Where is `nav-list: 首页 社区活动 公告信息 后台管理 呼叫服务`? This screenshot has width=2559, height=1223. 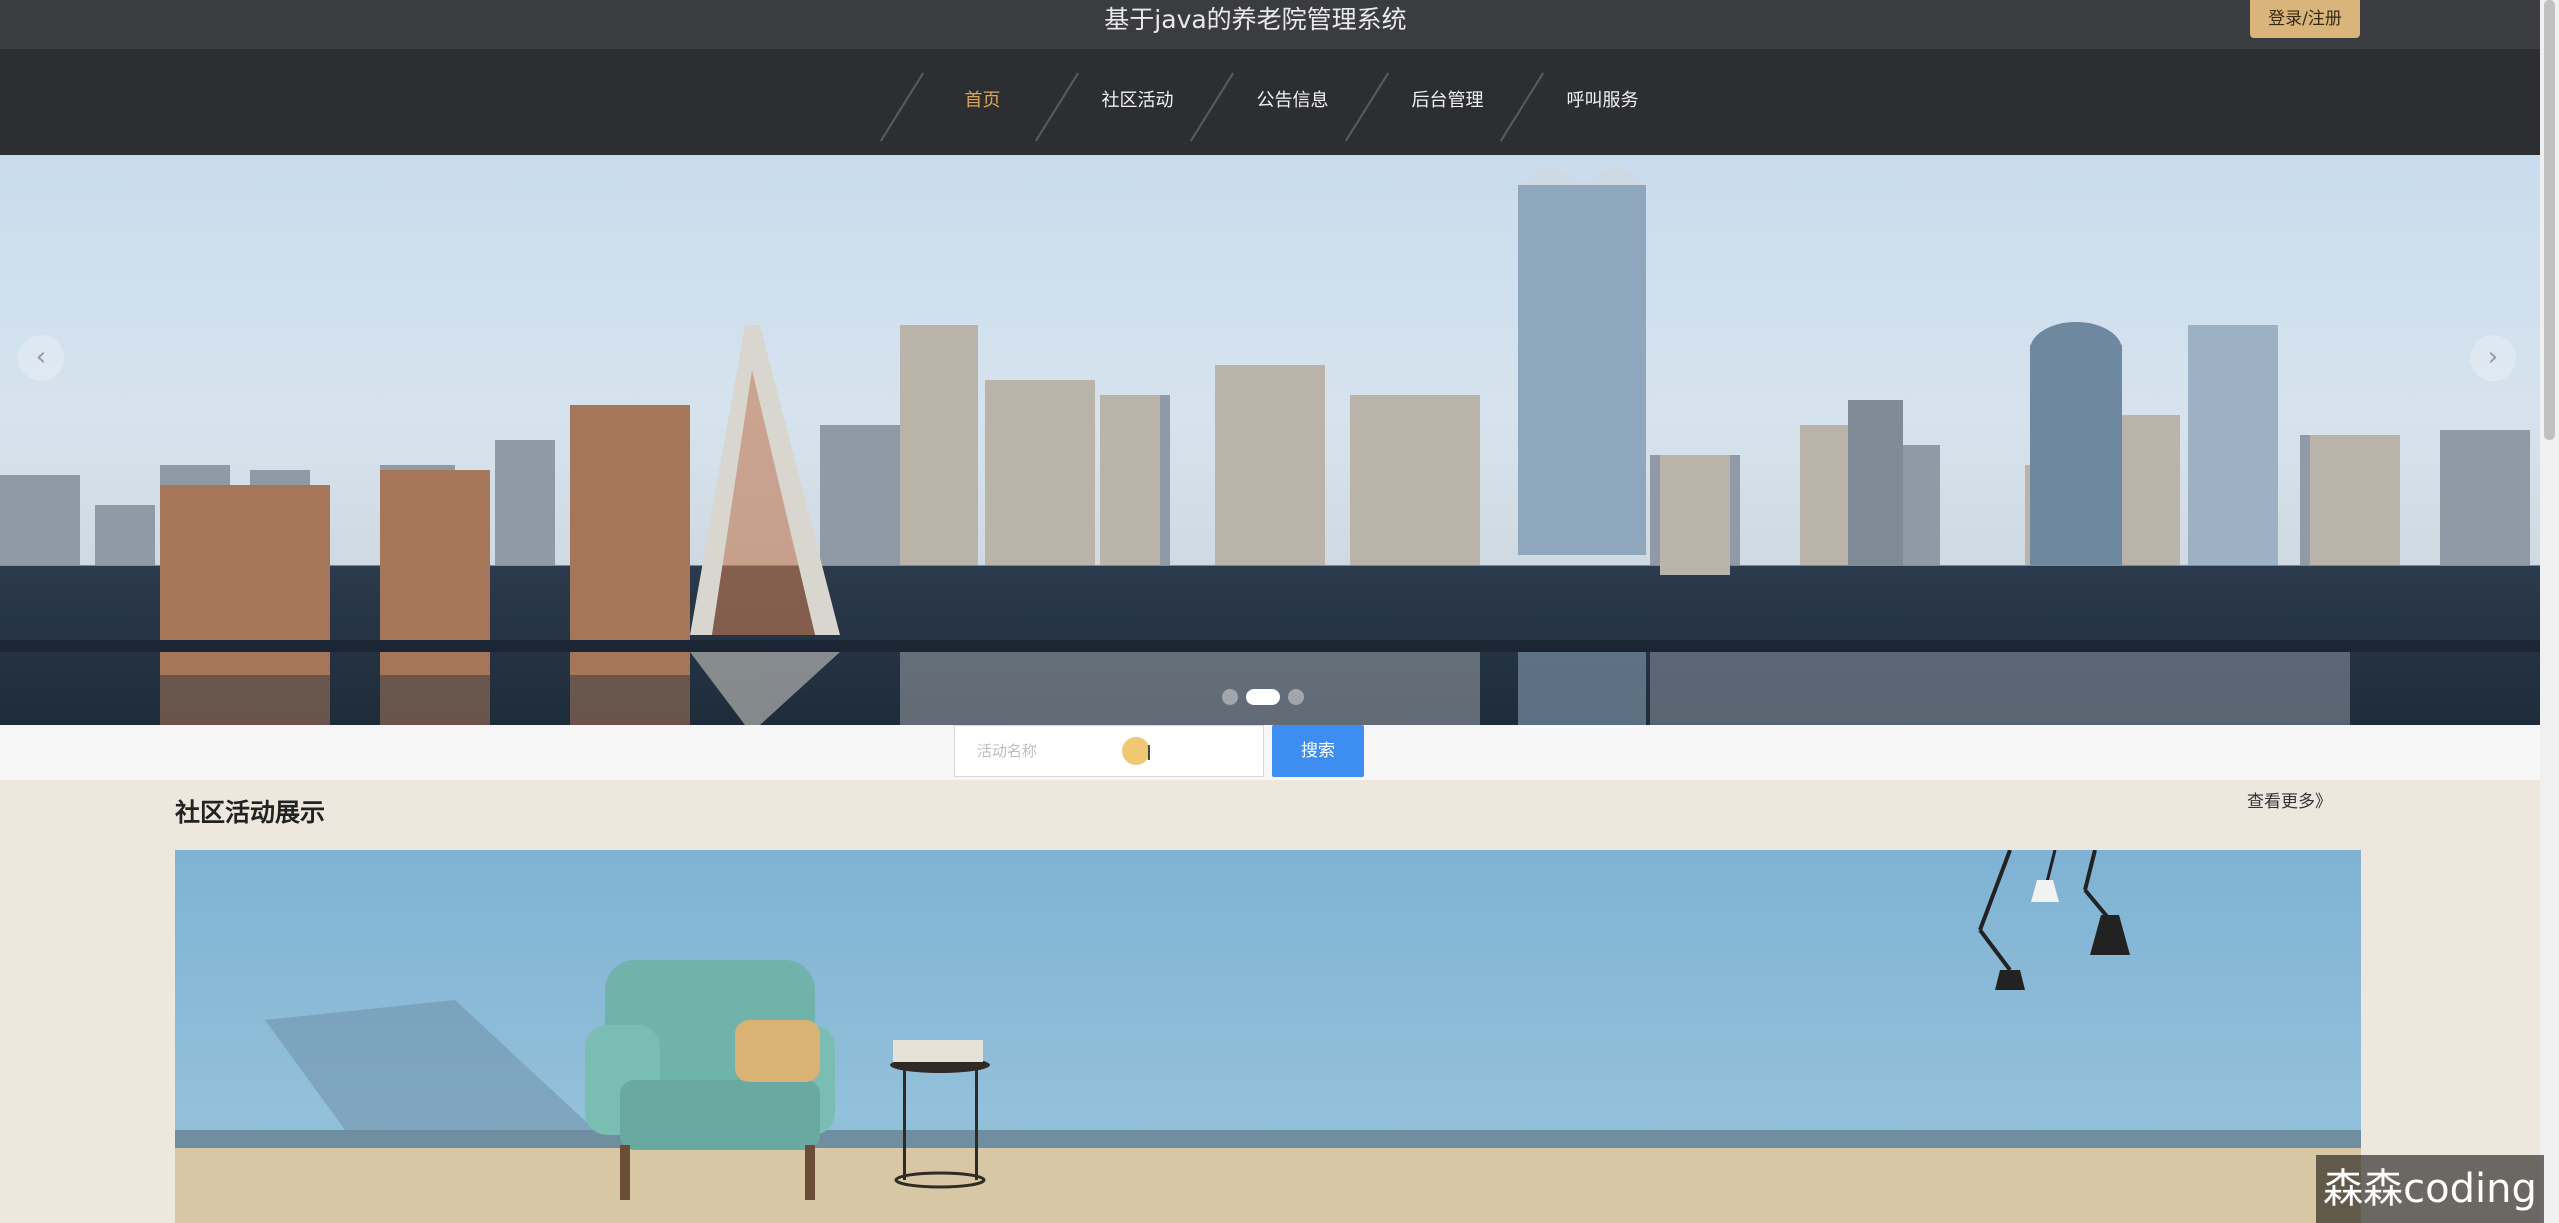
nav-list: 首页 社区活动 公告信息 后台管理 呼叫服务 is located at coordinates (1279, 102).